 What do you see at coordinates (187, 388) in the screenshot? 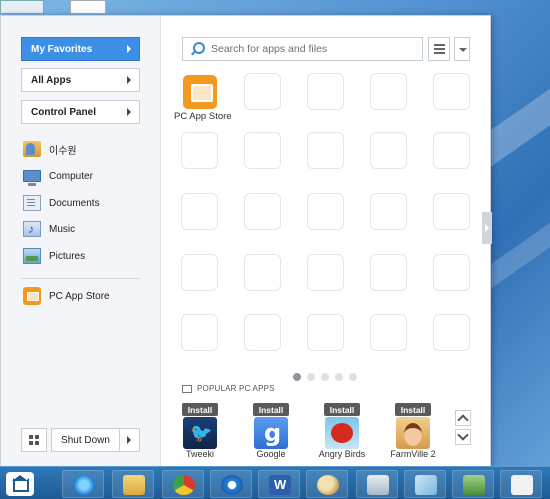
I see `store-bag-icon` at bounding box center [187, 388].